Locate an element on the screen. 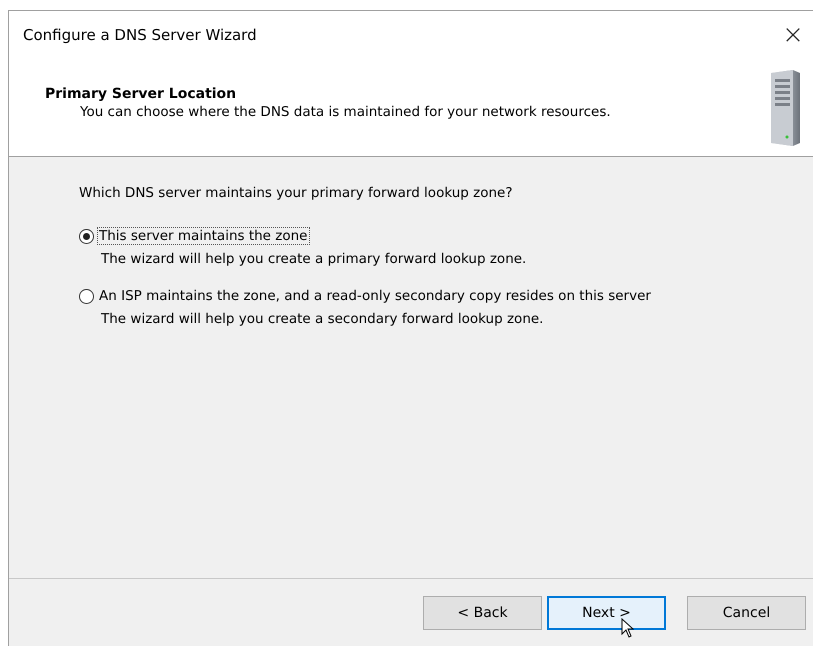 The width and height of the screenshot is (813, 646). page-title: Primary Server Location is located at coordinates (141, 94).